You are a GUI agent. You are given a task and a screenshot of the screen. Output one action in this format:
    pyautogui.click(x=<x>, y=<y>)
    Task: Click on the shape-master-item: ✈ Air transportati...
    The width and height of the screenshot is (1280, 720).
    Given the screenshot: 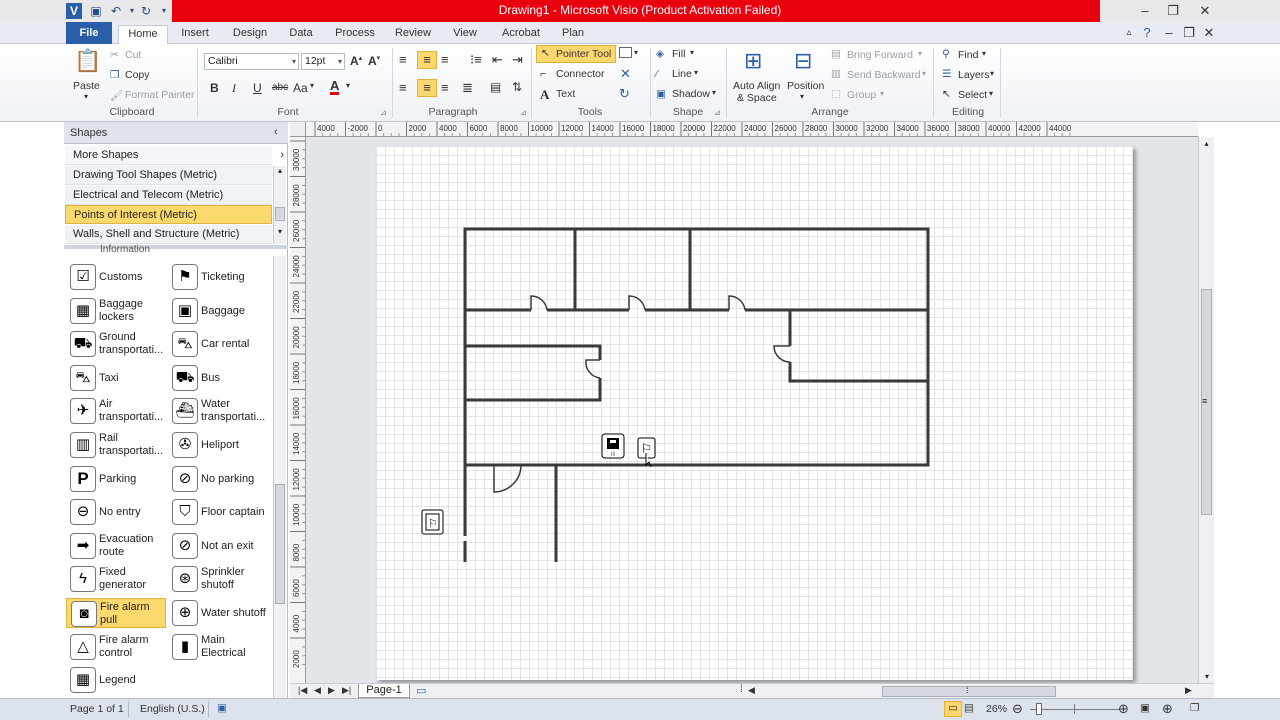 What is the action you would take?
    pyautogui.click(x=116, y=411)
    